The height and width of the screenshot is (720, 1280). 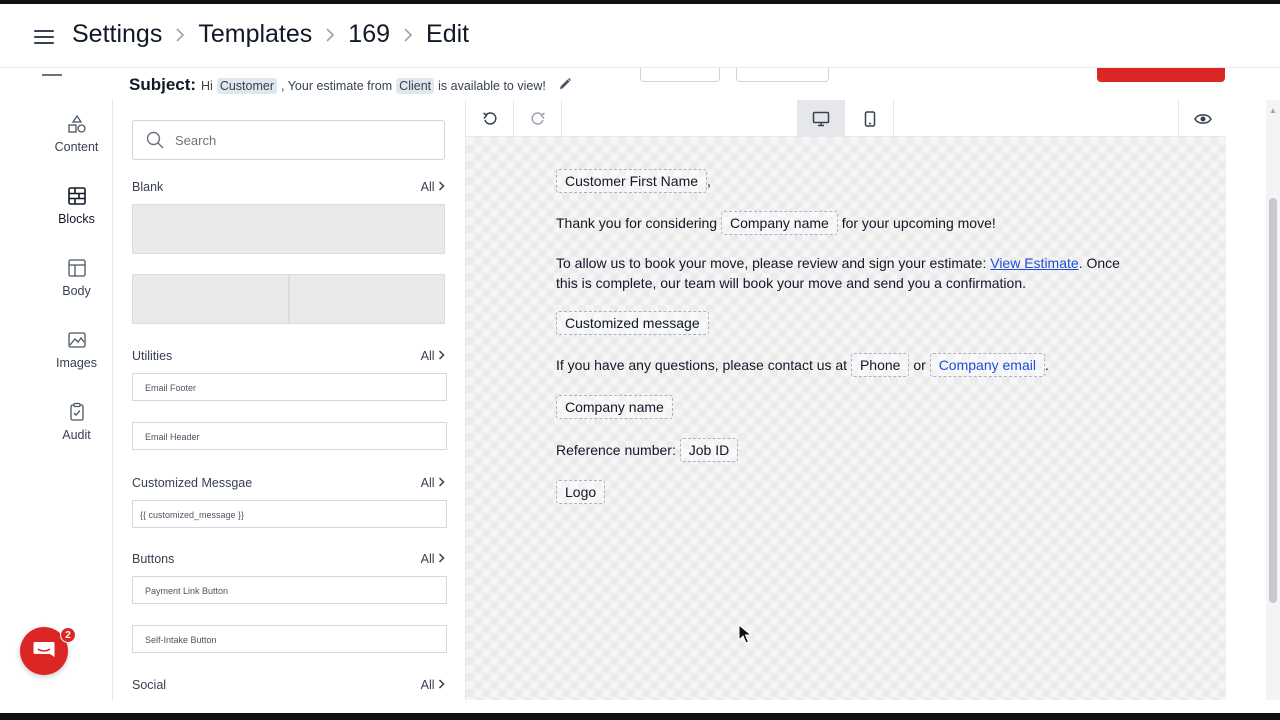 I want to click on nav-content: Content, so click(x=76, y=134).